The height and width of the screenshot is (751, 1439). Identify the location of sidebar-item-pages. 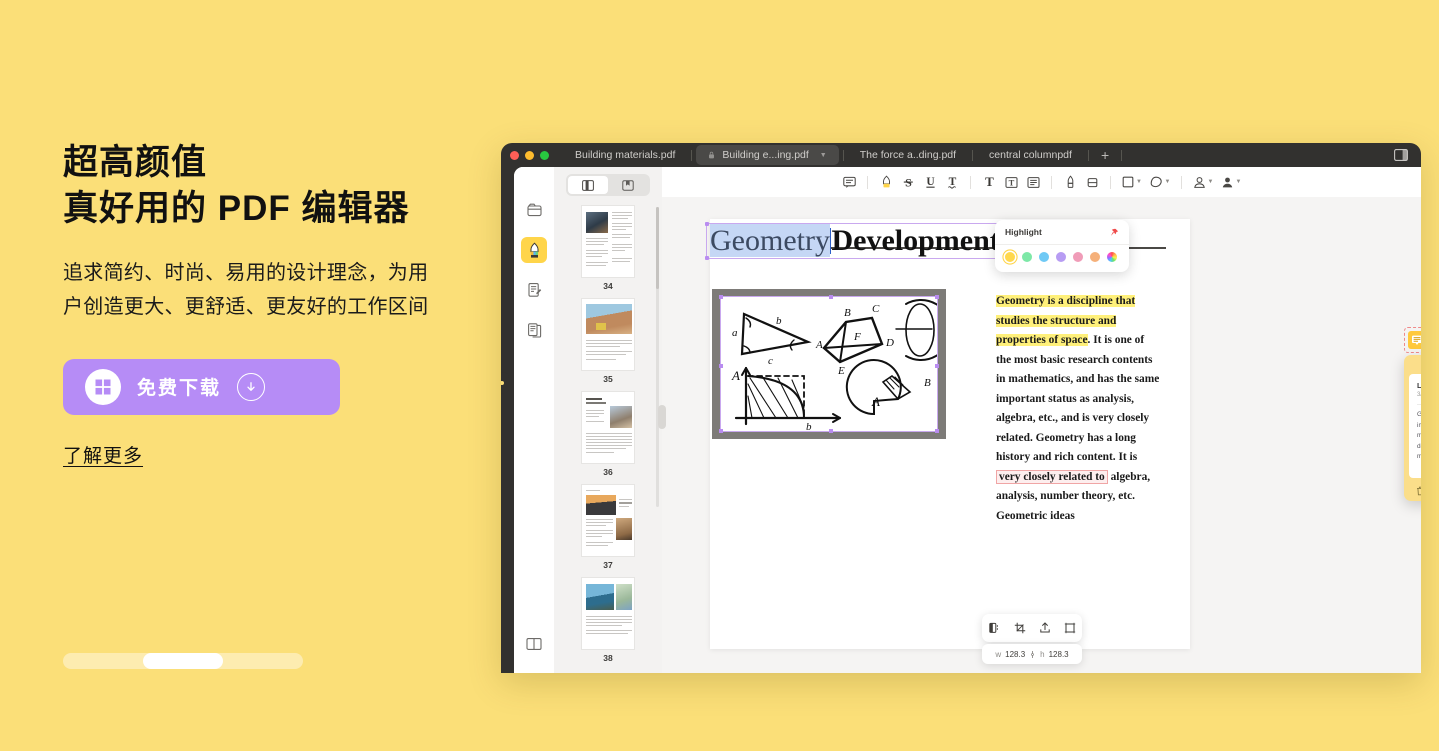
(534, 330).